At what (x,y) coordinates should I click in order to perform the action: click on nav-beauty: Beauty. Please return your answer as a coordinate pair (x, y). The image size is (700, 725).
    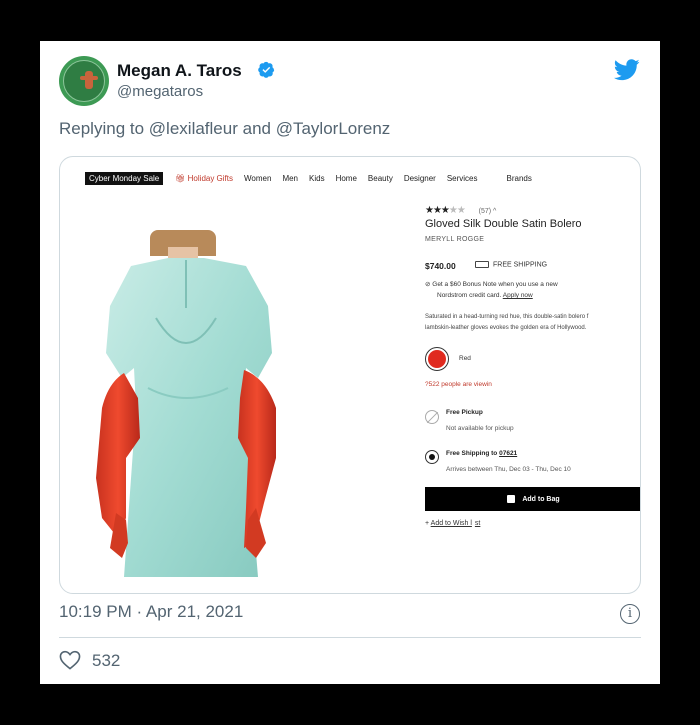
    Looking at the image, I should click on (380, 178).